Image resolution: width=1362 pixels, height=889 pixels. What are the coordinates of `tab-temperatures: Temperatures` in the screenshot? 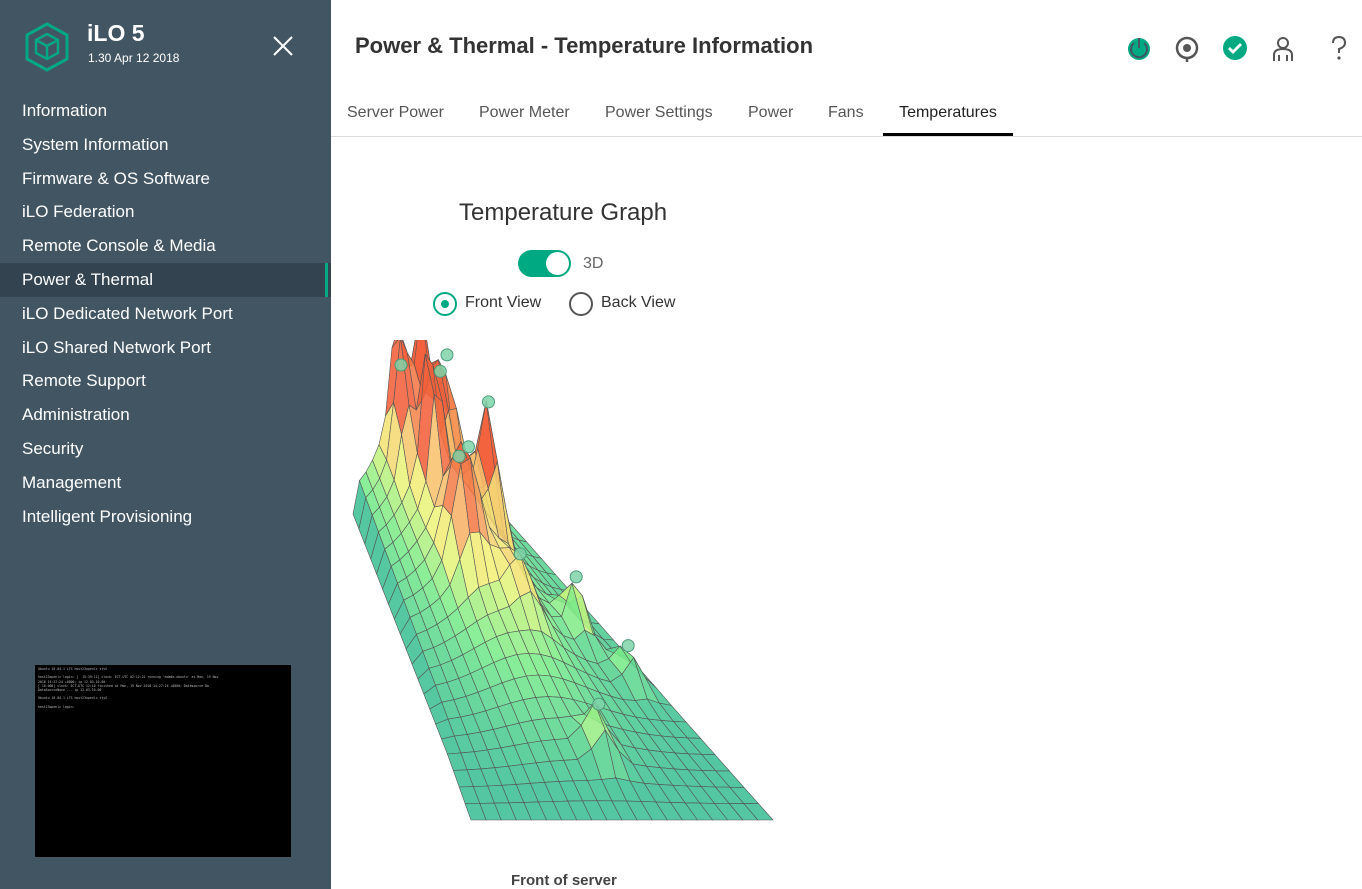 It's located at (948, 115).